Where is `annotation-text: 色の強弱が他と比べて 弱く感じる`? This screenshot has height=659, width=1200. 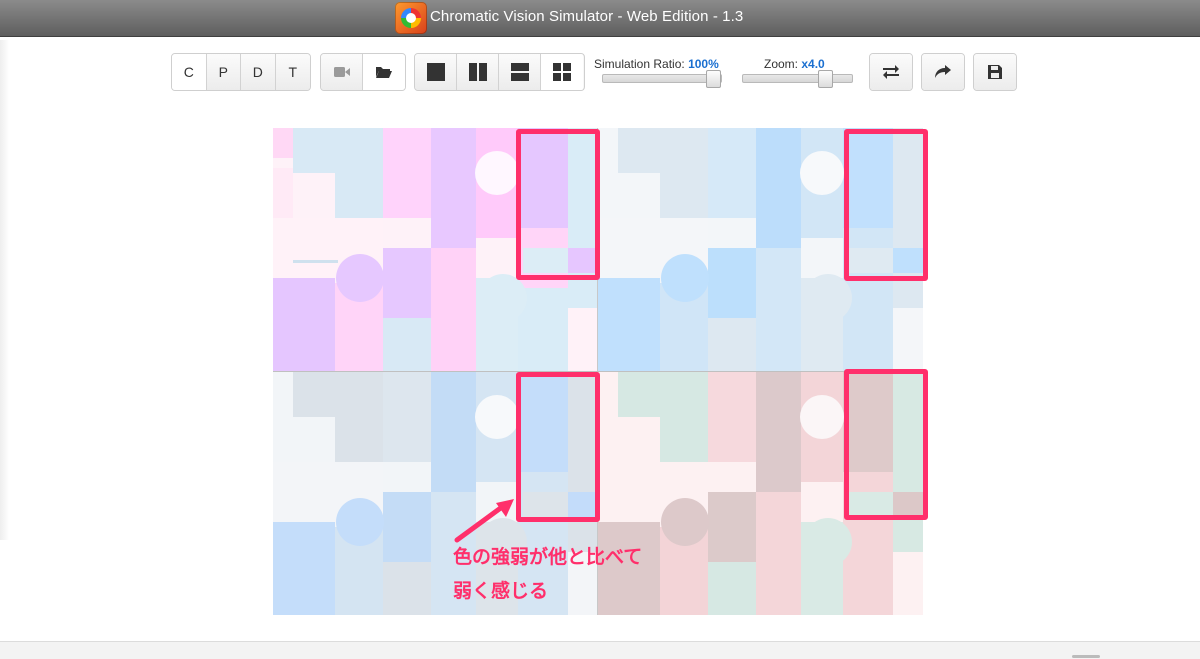 annotation-text: 色の強弱が他と比べて 弱く感じる is located at coordinates (583, 574).